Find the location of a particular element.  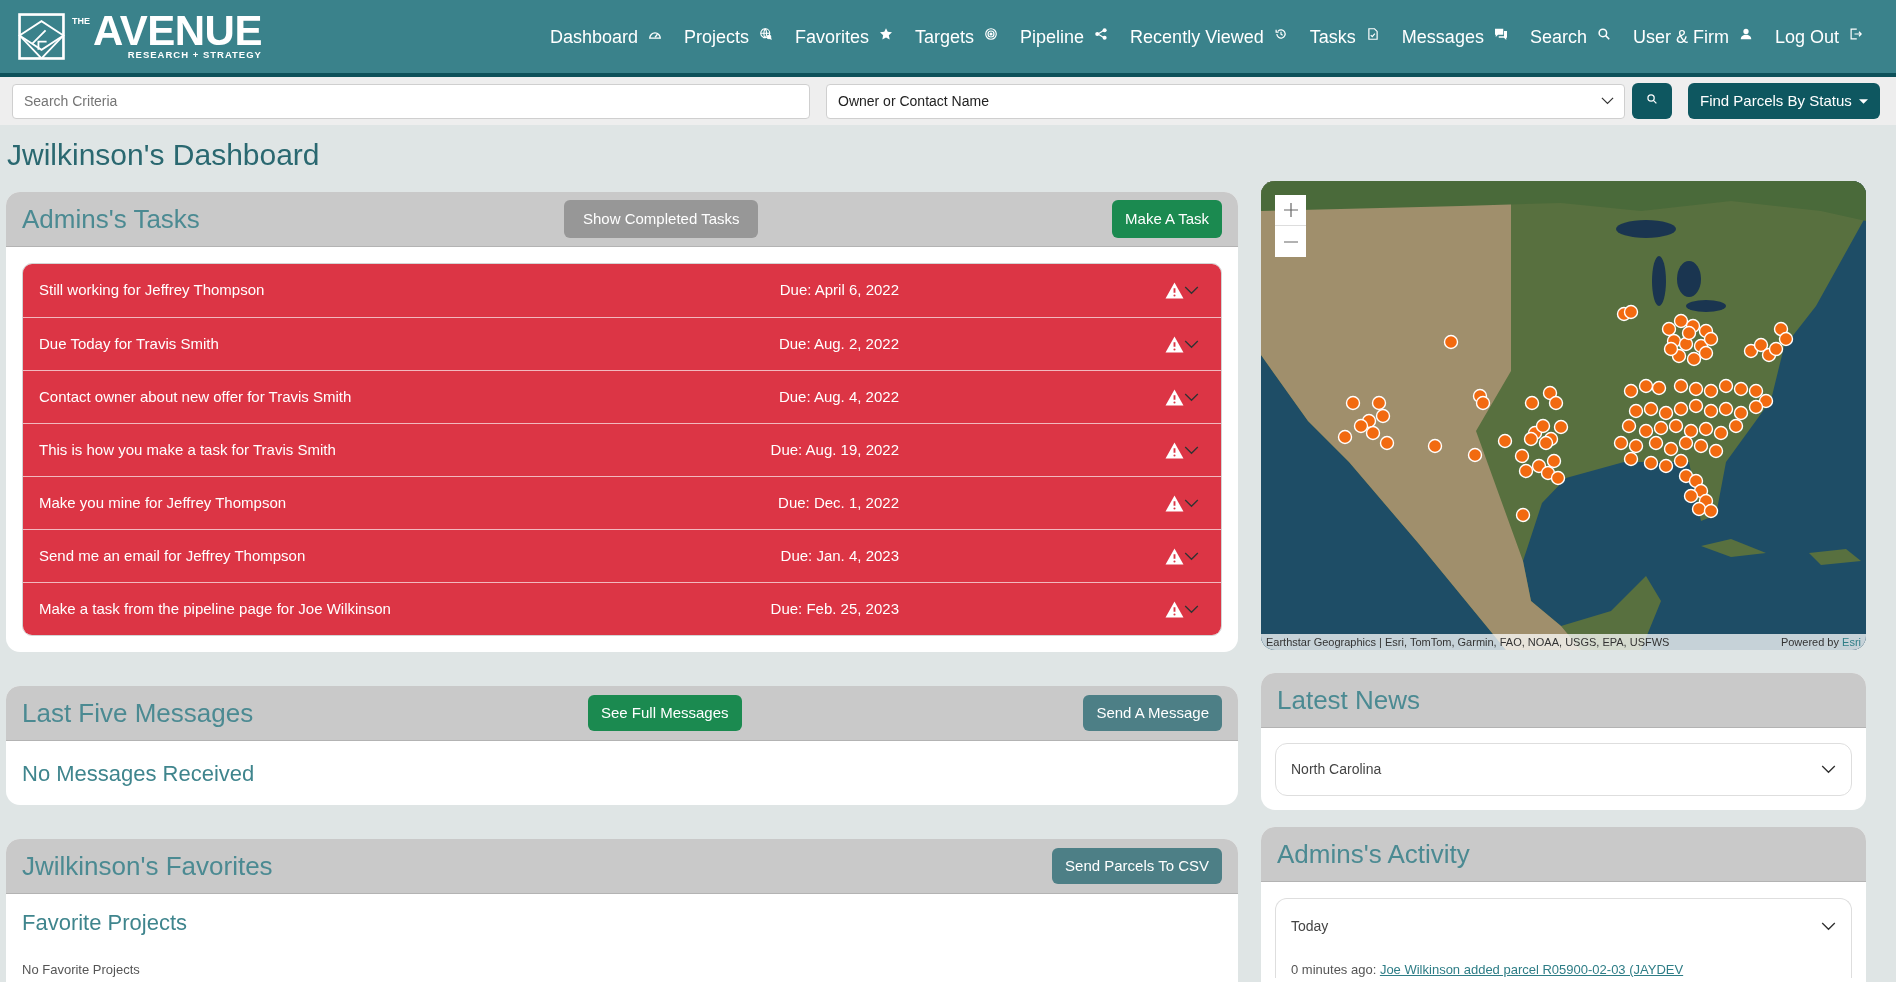

task-due-date: Due: Jan. 4, 2023 is located at coordinates (839, 555).